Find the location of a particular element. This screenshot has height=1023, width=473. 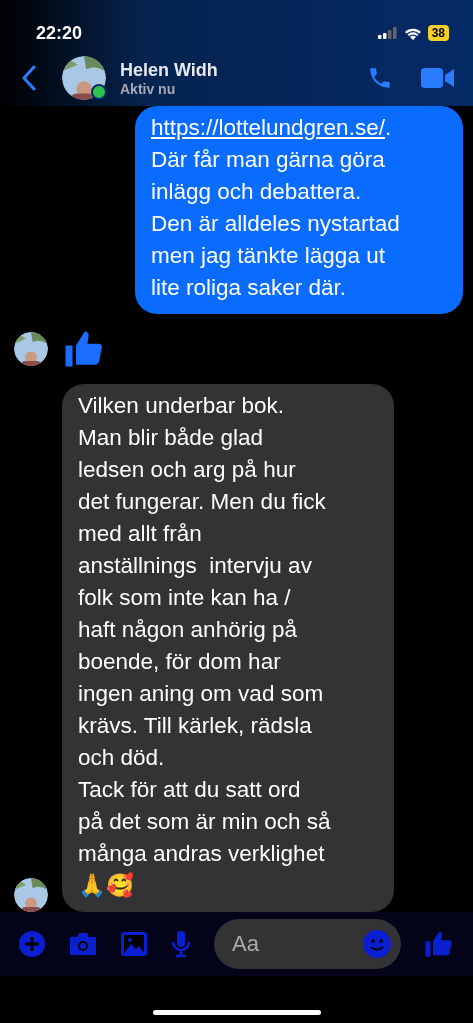

contact-name: Helen Widh is located at coordinates (169, 70).